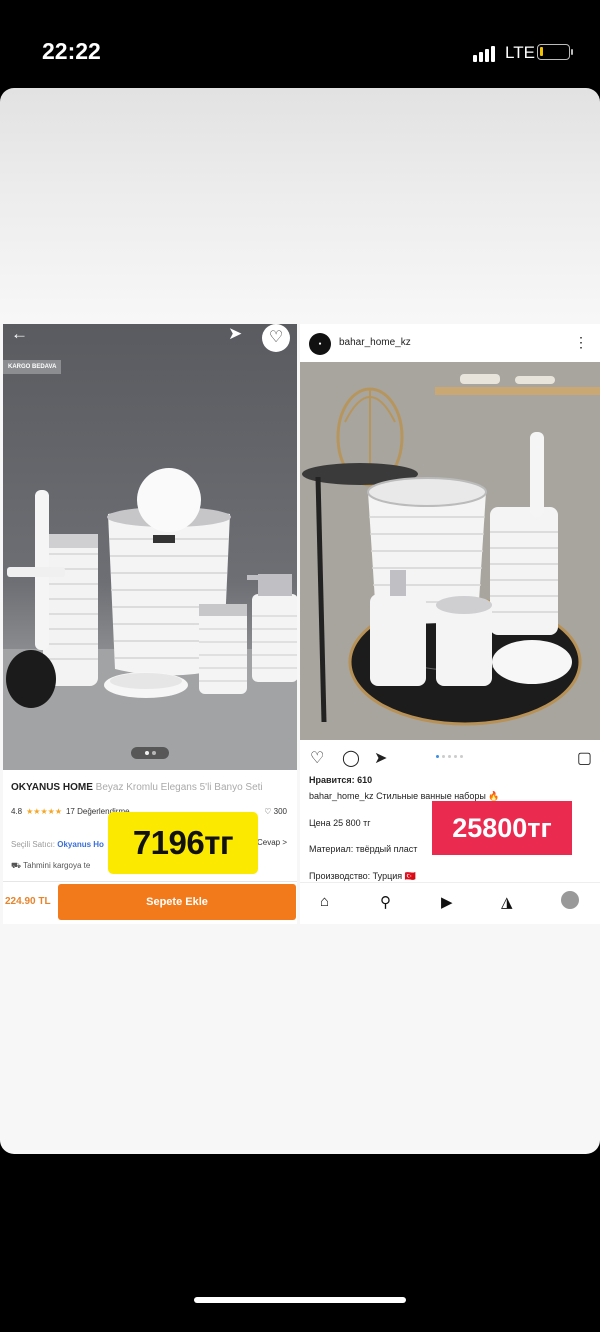 This screenshot has width=600, height=1332. What do you see at coordinates (447, 902) in the screenshot?
I see `reels-icon: ▶` at bounding box center [447, 902].